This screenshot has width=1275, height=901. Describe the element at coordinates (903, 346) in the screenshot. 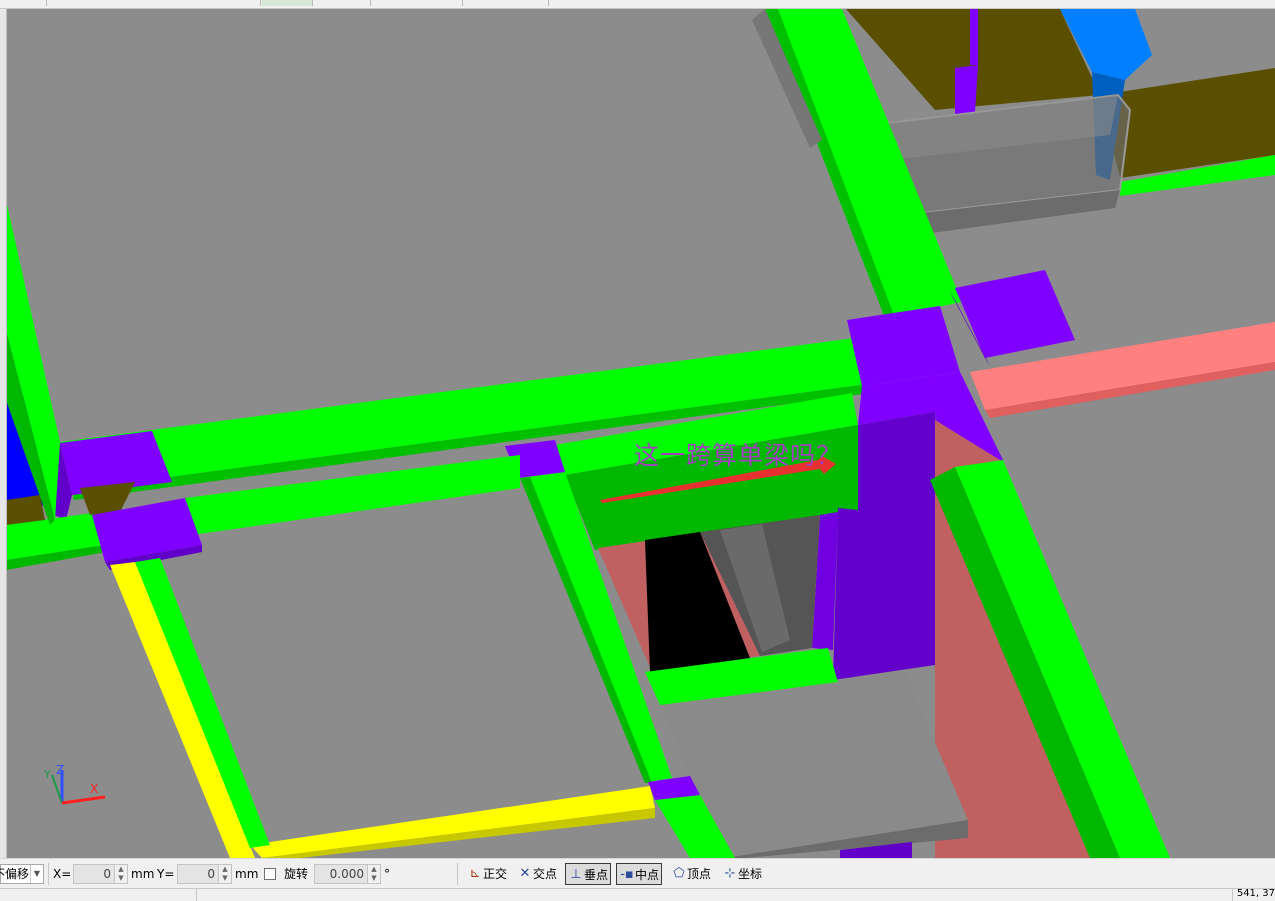

I see `column-cap-center` at that location.